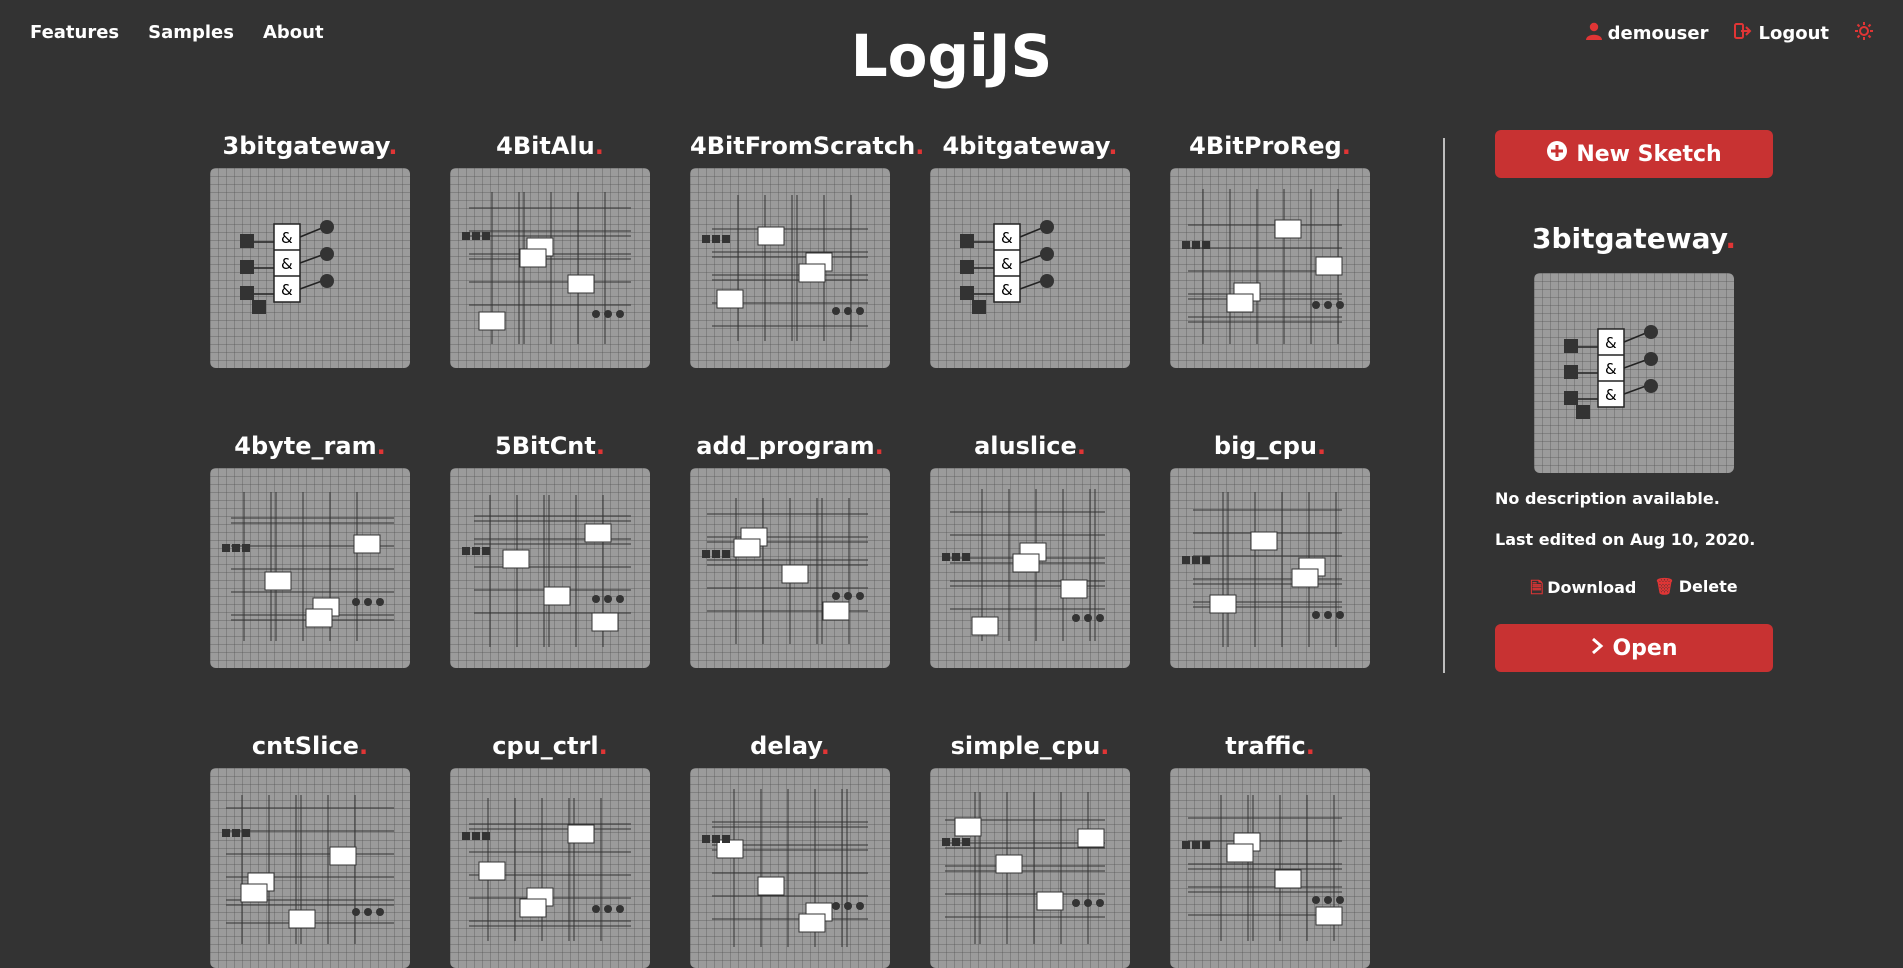 Image resolution: width=1903 pixels, height=968 pixels. Describe the element at coordinates (1270, 146) in the screenshot. I see `sketch-title: 4BitProReg.` at that location.